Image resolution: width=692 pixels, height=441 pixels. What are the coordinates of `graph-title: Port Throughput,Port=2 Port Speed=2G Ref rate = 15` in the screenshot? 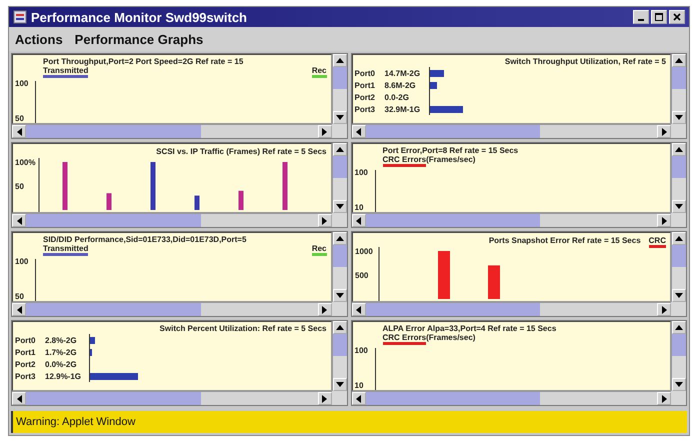 It's located at (143, 61).